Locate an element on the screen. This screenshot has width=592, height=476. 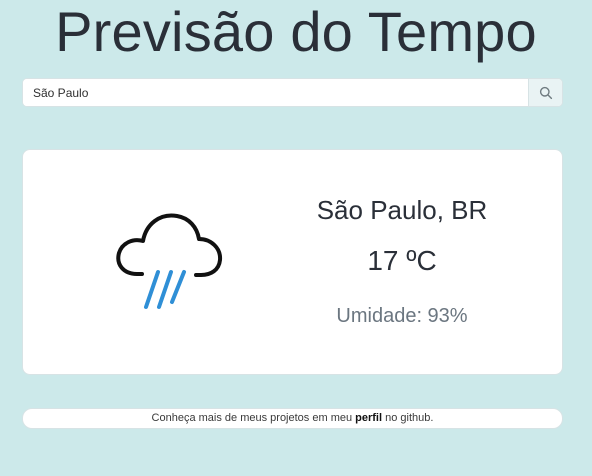
city-search-input is located at coordinates (275, 92).